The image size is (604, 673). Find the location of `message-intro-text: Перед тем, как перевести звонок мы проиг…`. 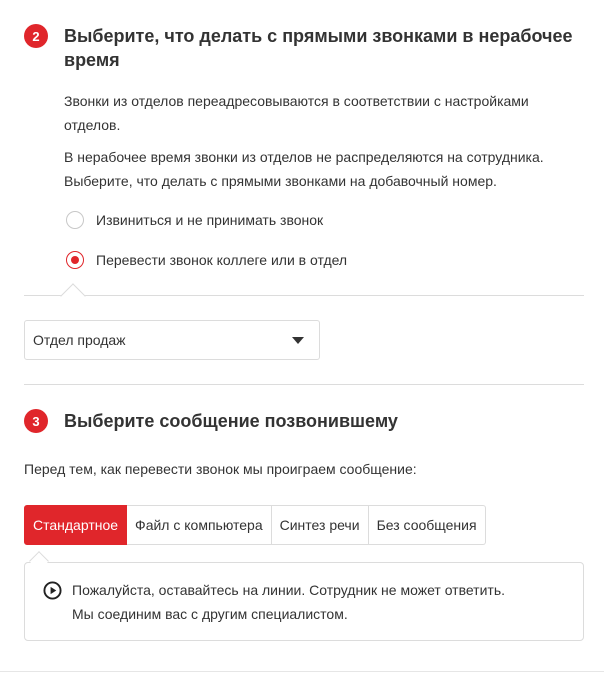

message-intro-text: Перед тем, как перевести звонок мы проиг… is located at coordinates (220, 469).